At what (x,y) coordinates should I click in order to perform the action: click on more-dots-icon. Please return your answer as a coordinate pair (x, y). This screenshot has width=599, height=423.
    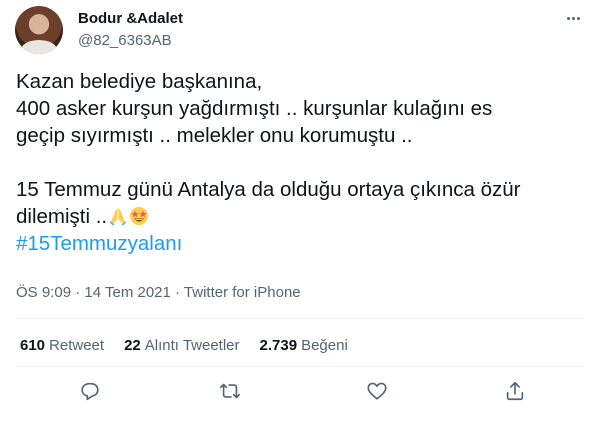
    Looking at the image, I should click on (573, 18).